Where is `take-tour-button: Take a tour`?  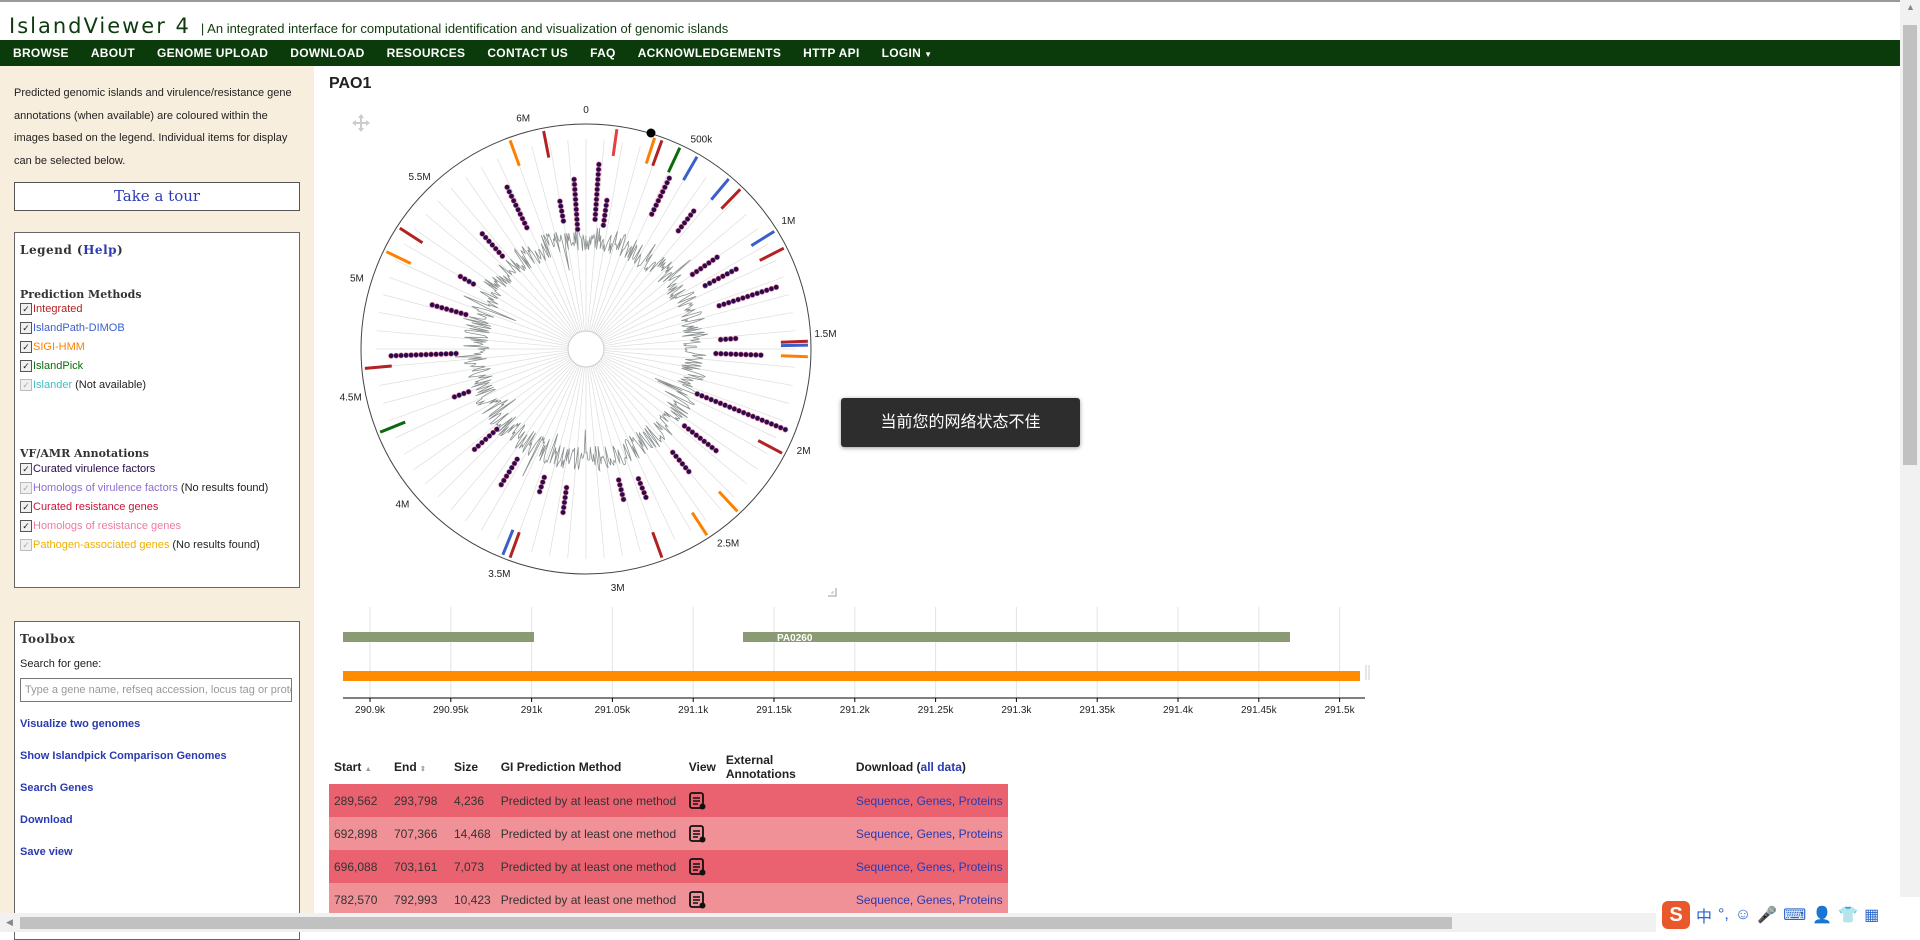
take-tour-button: Take a tour is located at coordinates (157, 196).